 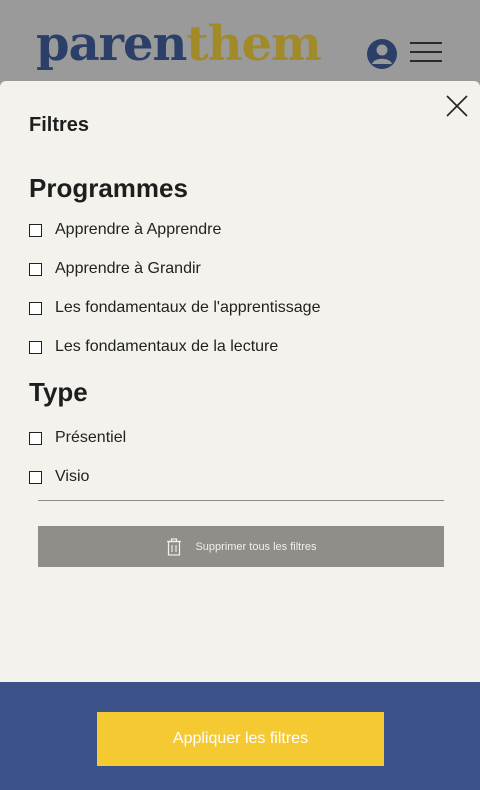 I want to click on filter-option-presentiel: Présentiel, so click(x=77, y=438).